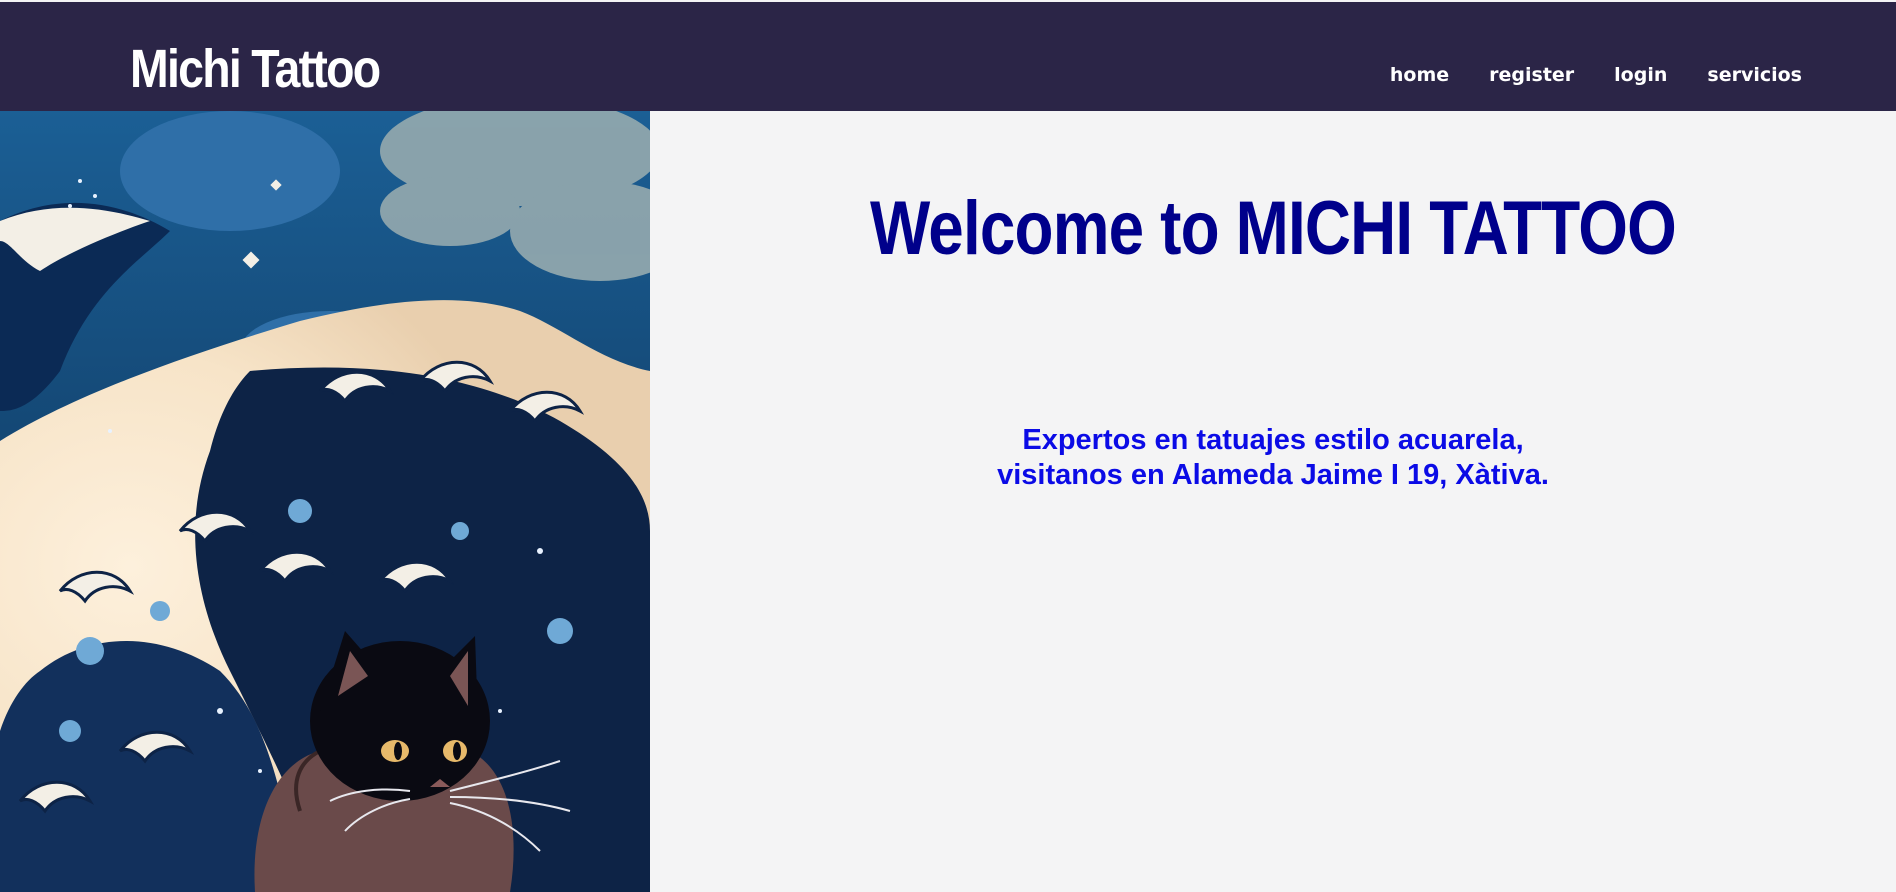  Describe the element at coordinates (1531, 75) in the screenshot. I see `nav-register-link: register` at that location.